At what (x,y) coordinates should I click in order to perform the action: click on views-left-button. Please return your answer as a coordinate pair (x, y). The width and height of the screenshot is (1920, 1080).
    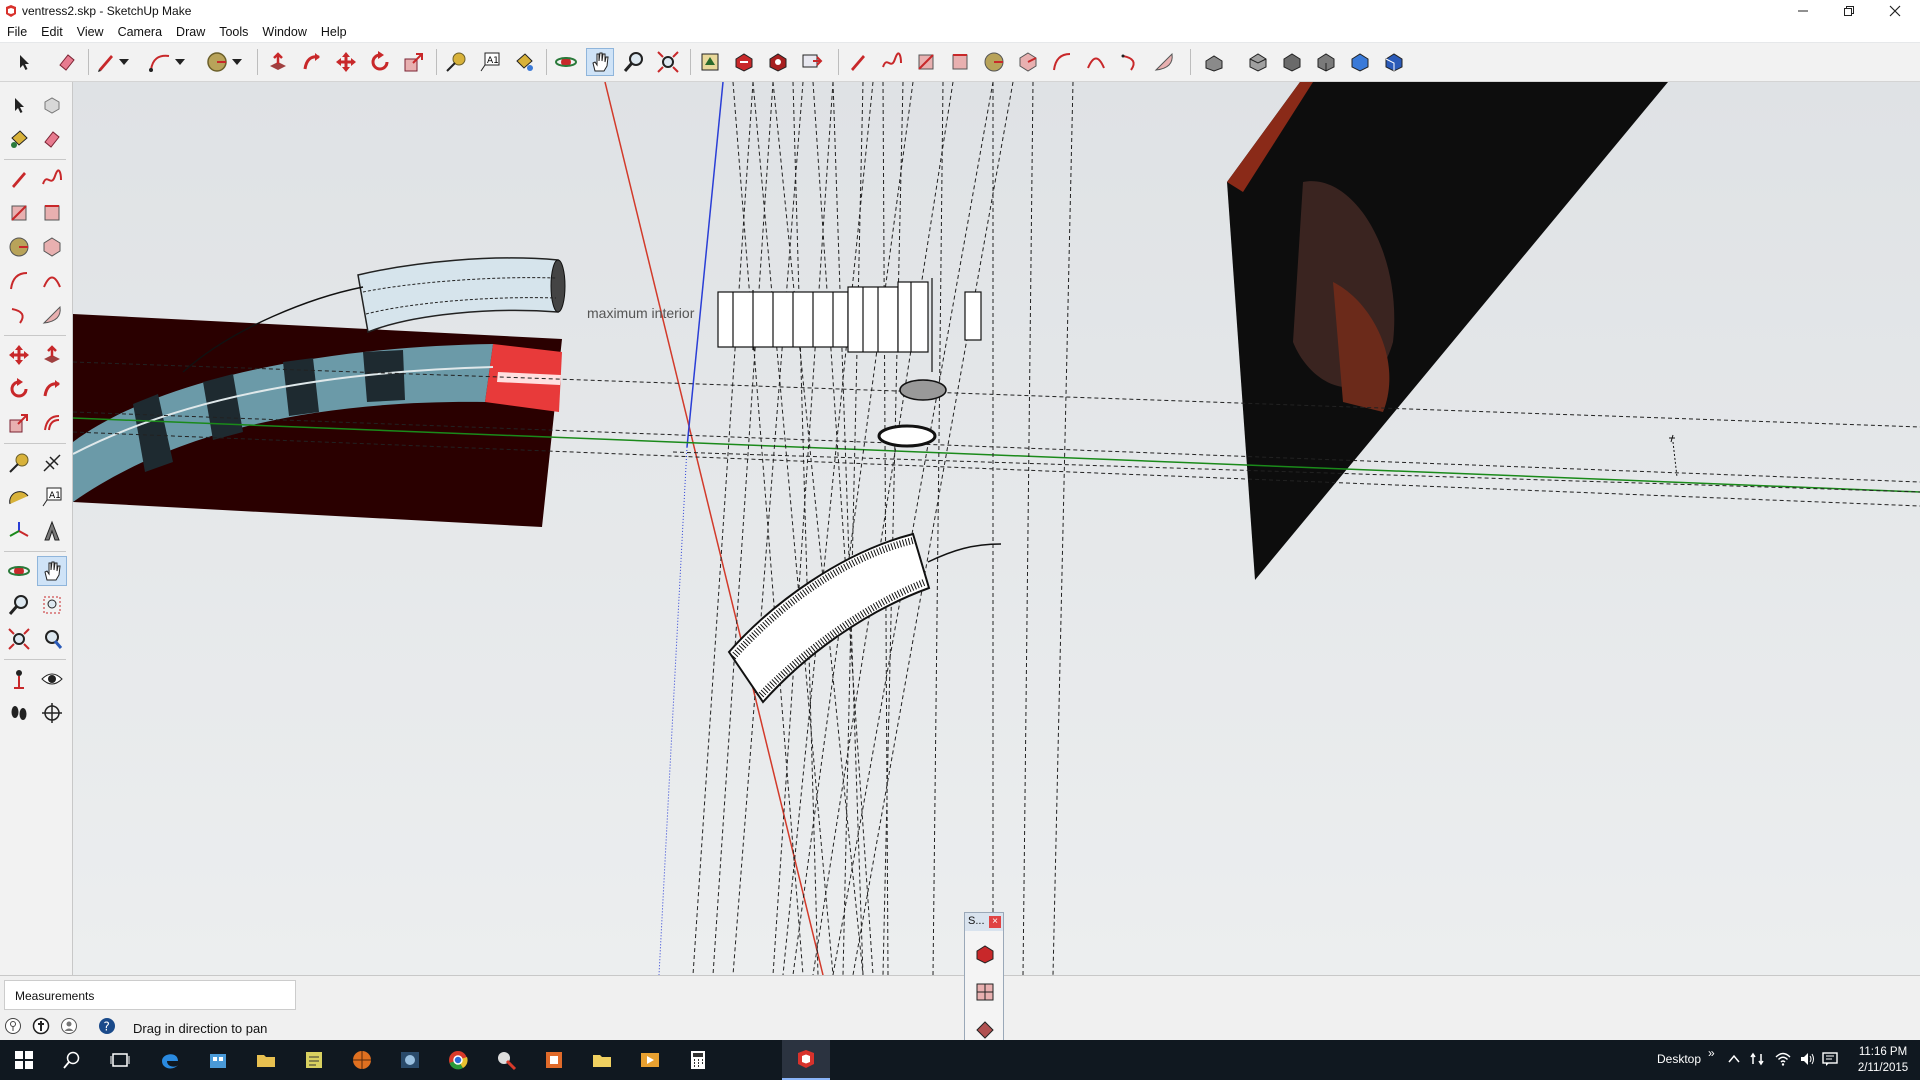
    Looking at the image, I should click on (1394, 62).